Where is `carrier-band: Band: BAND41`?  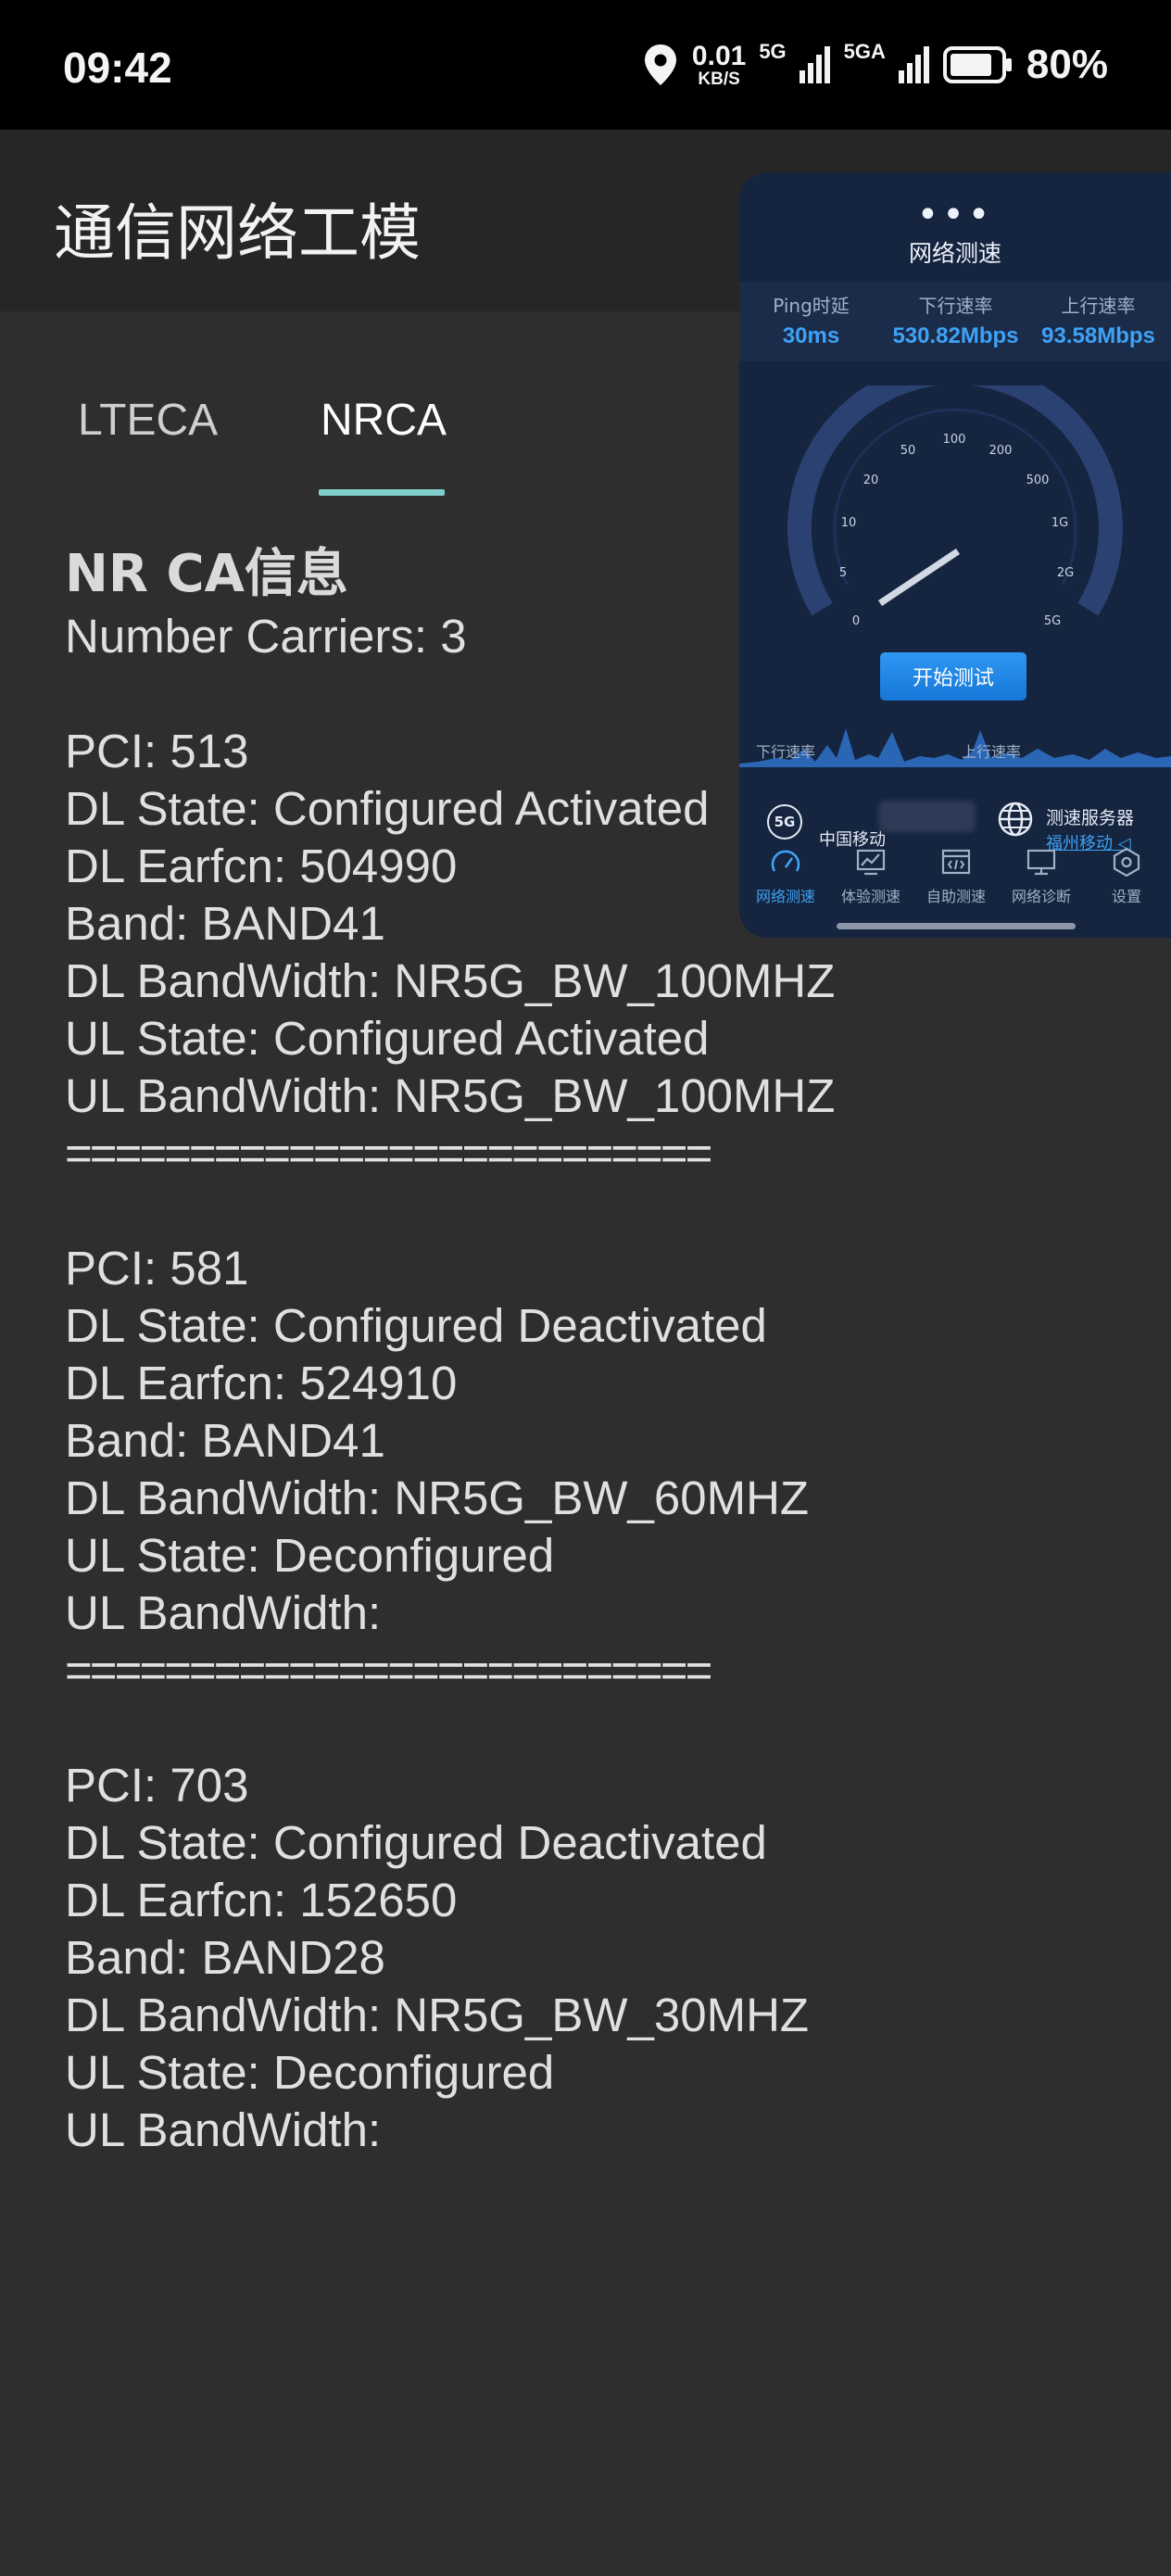
carrier-band: Band: BAND41 is located at coordinates (225, 1441).